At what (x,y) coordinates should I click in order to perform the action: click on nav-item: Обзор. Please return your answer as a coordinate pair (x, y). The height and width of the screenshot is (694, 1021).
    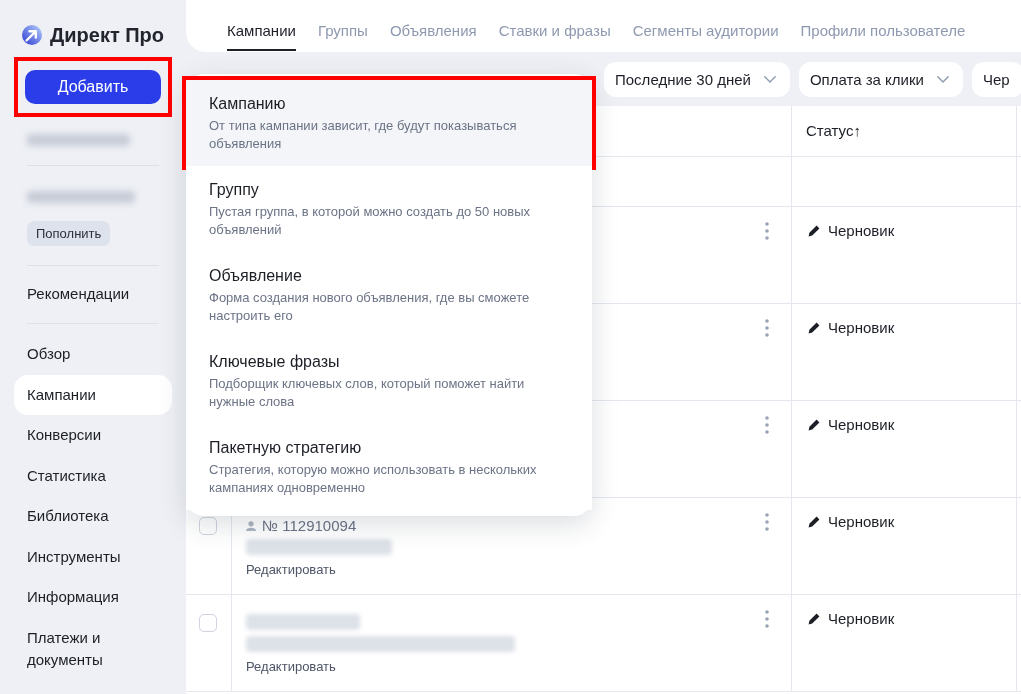
    Looking at the image, I should click on (93, 354).